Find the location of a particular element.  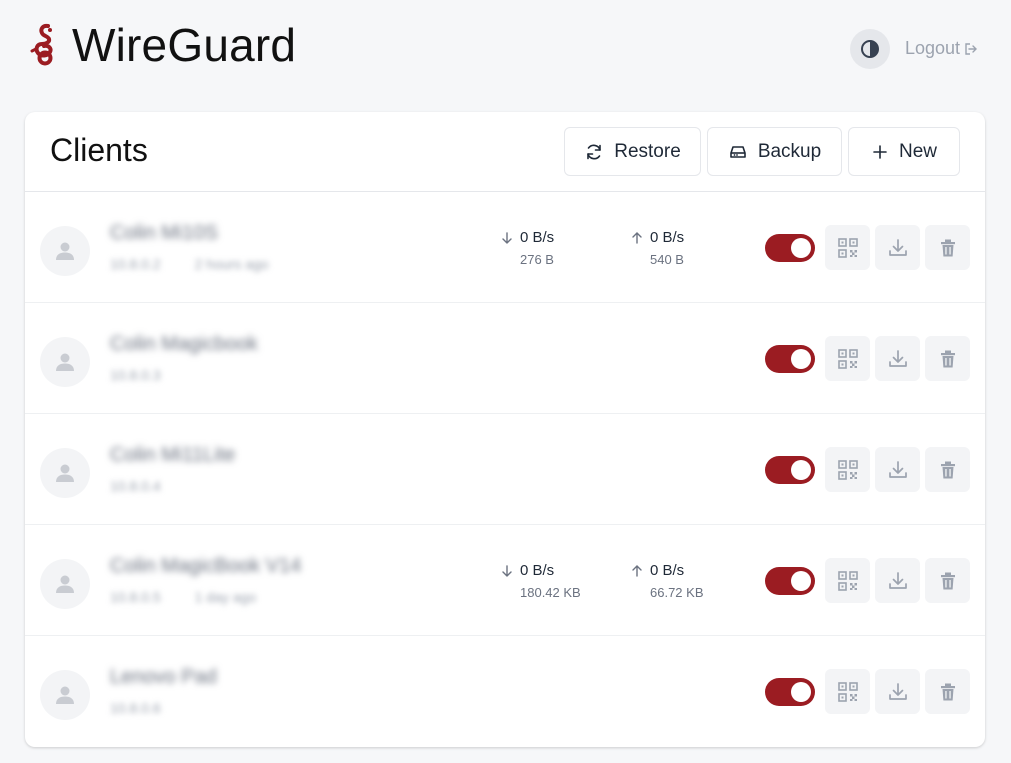

client-last-seen: 1 day ago is located at coordinates (225, 597).